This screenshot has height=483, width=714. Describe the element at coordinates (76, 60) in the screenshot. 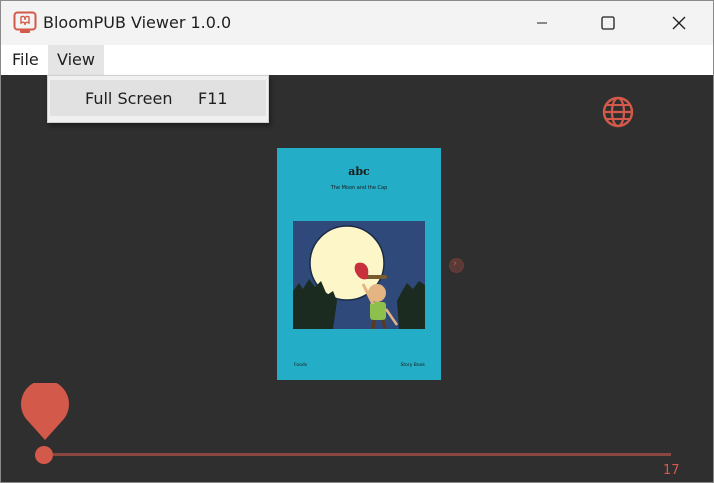

I see `menu-view: View` at that location.